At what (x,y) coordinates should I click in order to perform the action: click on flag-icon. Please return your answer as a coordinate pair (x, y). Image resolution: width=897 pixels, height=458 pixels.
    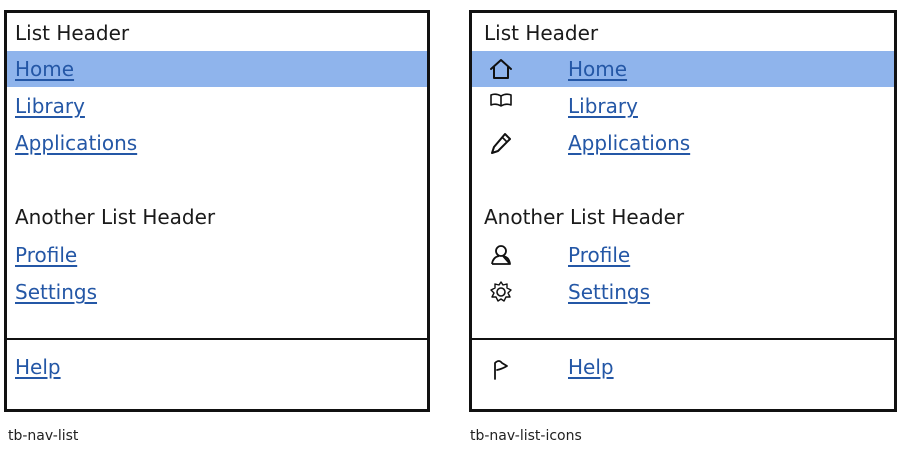
    Looking at the image, I should click on (501, 369).